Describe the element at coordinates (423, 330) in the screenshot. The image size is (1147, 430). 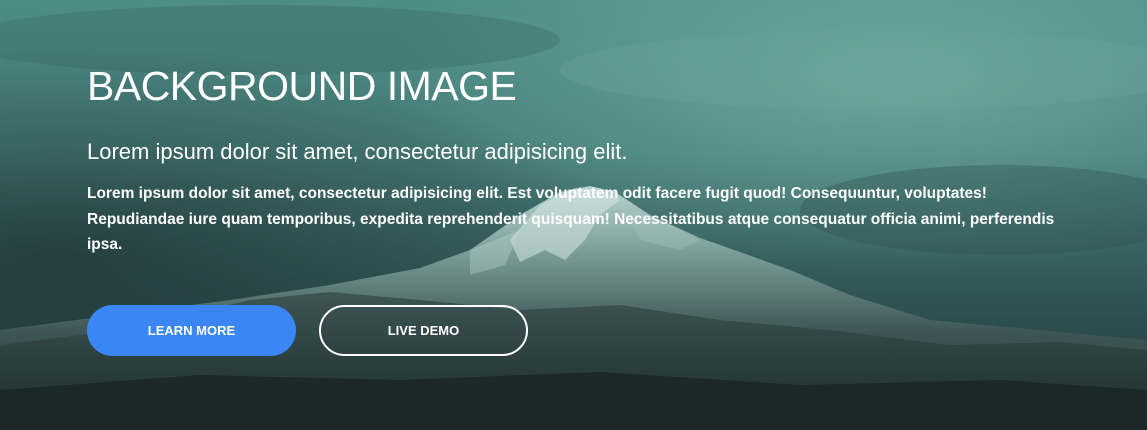
I see `live-demo-button: LIVE DEMO` at that location.